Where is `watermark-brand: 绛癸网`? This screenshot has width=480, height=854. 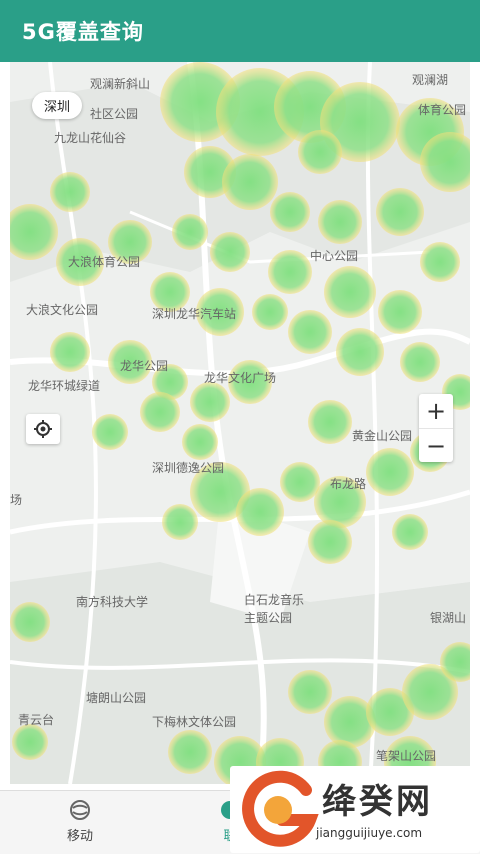
watermark-brand: 绛癸网 is located at coordinates (377, 802).